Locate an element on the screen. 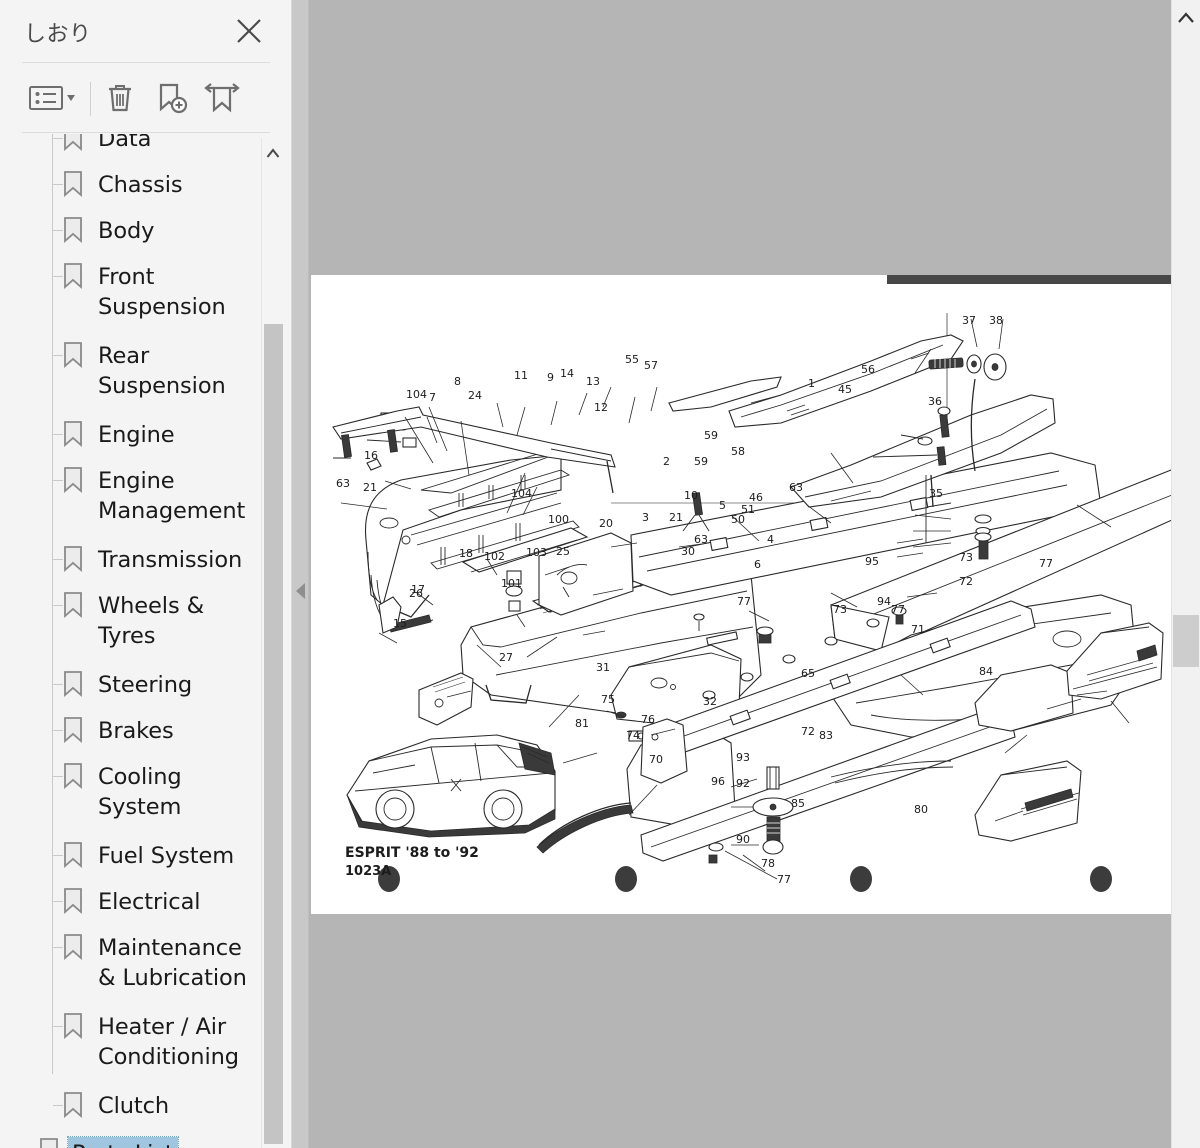 This screenshot has height=1148, width=1200. bookmark-list-options-button is located at coordinates (54, 98).